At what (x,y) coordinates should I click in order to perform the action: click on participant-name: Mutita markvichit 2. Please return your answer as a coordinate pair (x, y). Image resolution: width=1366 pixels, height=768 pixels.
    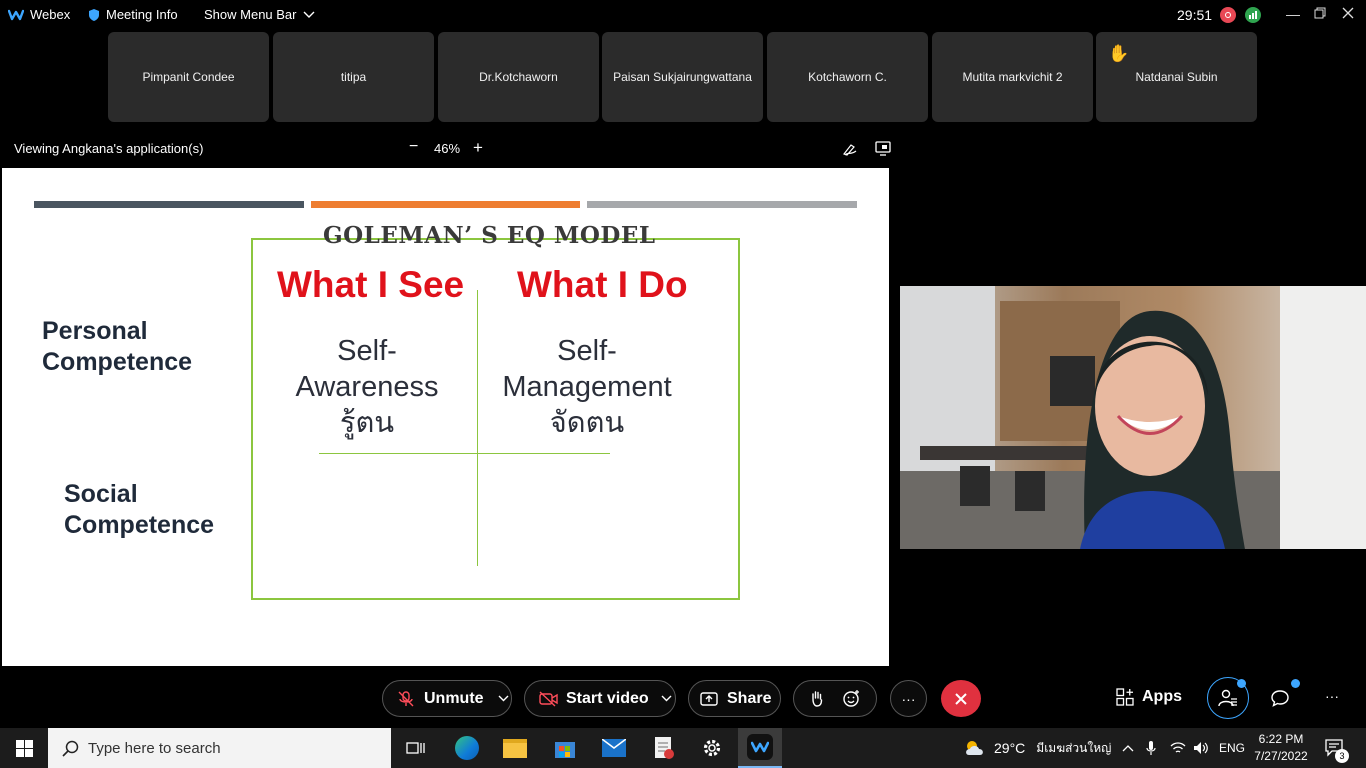
    Looking at the image, I should click on (1012, 77).